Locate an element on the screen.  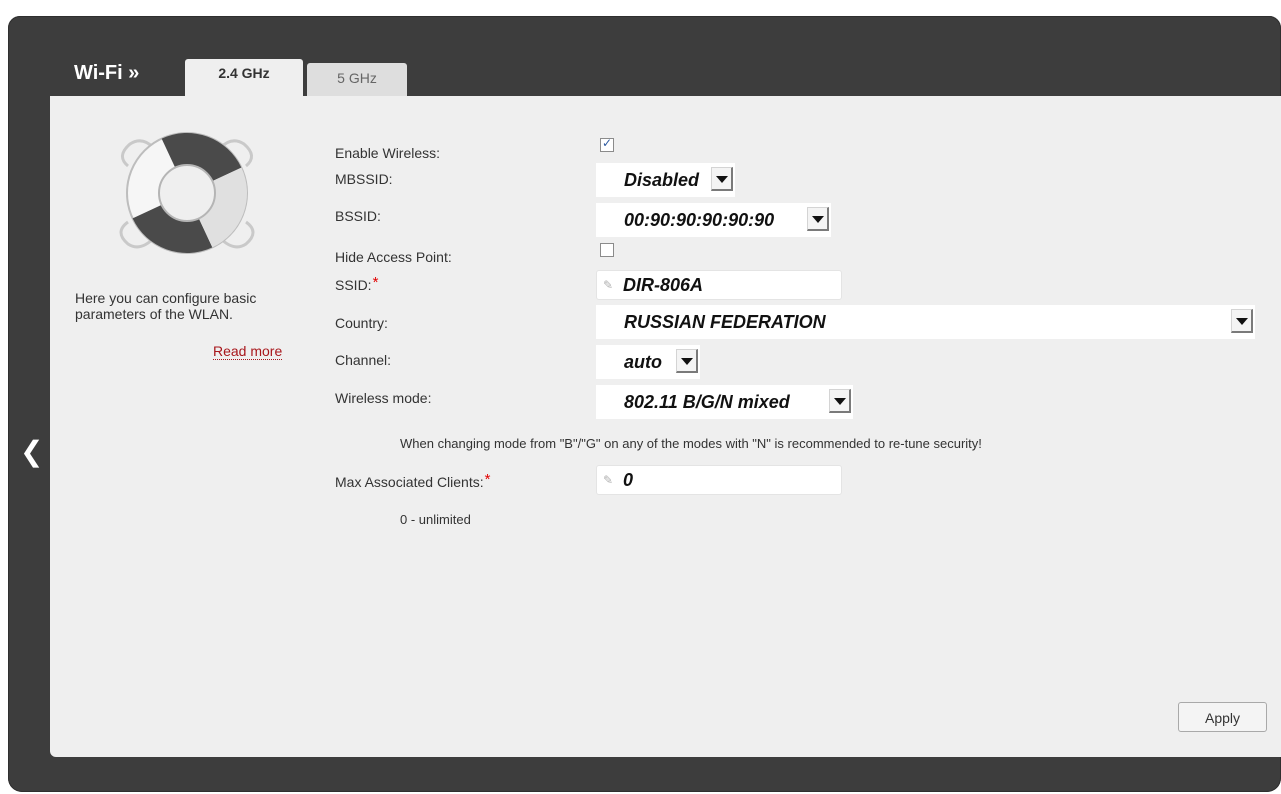
max-clients-label: Max Associated Clients:* is located at coordinates (412, 480).